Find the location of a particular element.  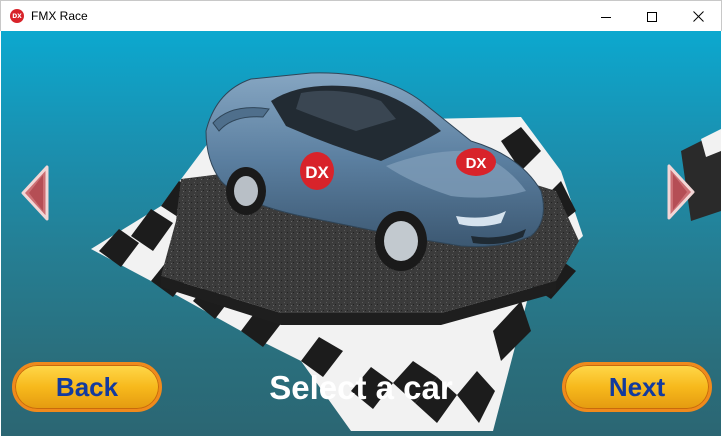

maximize-button is located at coordinates (652, 16).